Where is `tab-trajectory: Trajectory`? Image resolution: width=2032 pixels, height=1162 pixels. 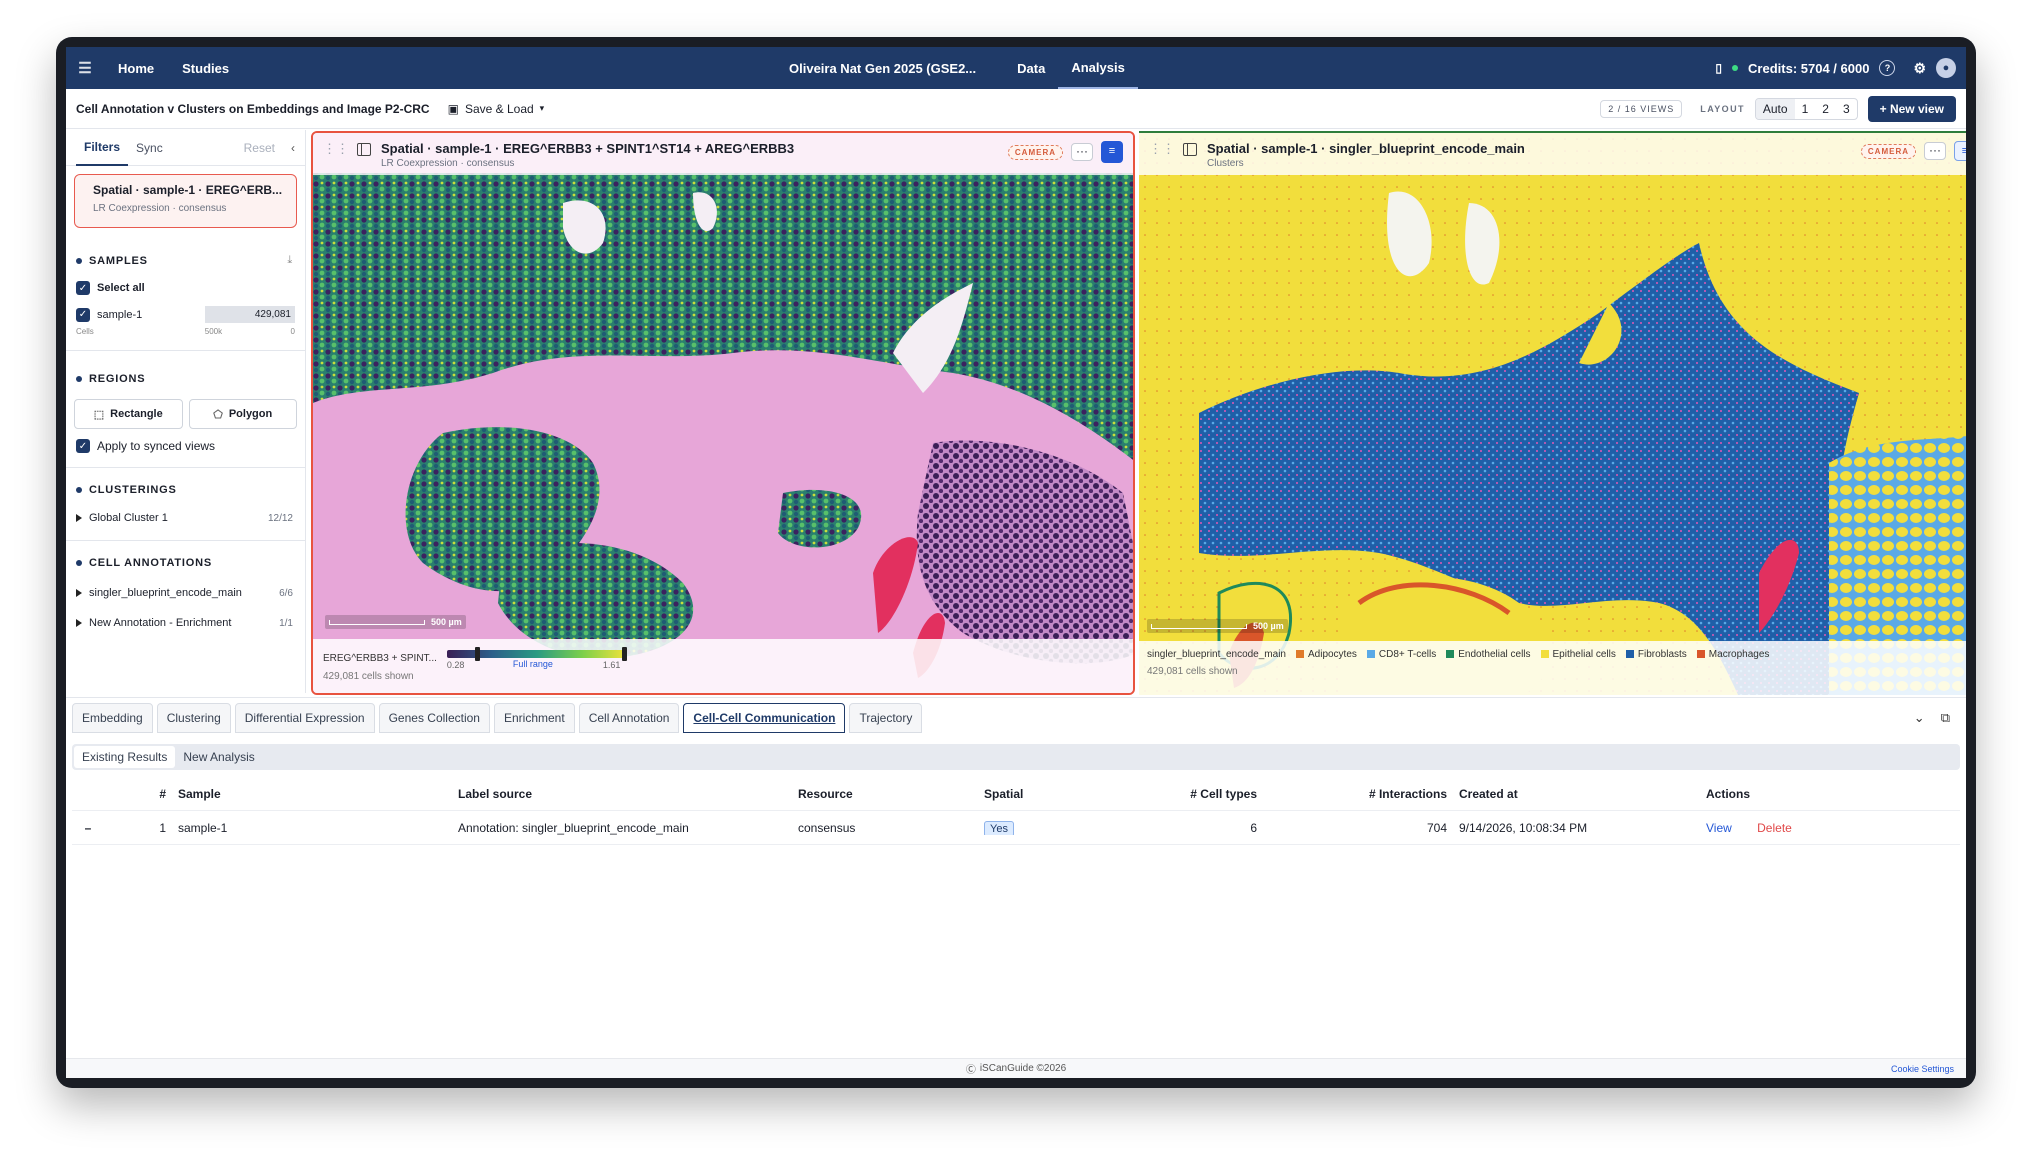 tab-trajectory: Trajectory is located at coordinates (886, 717).